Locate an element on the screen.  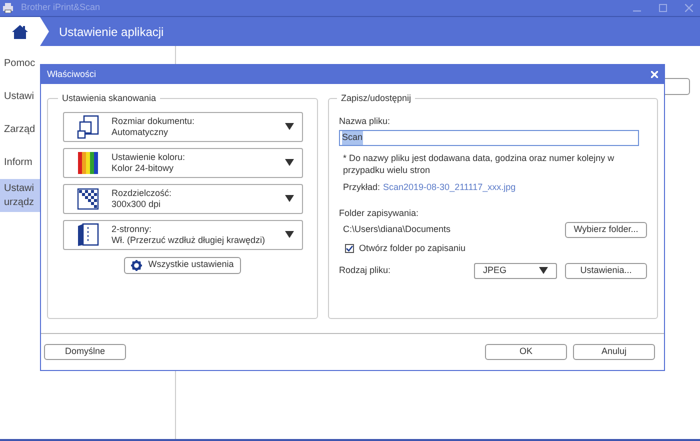
dropdown: Ustawienie koloru: Kolor 24-bitowy is located at coordinates (182, 163).